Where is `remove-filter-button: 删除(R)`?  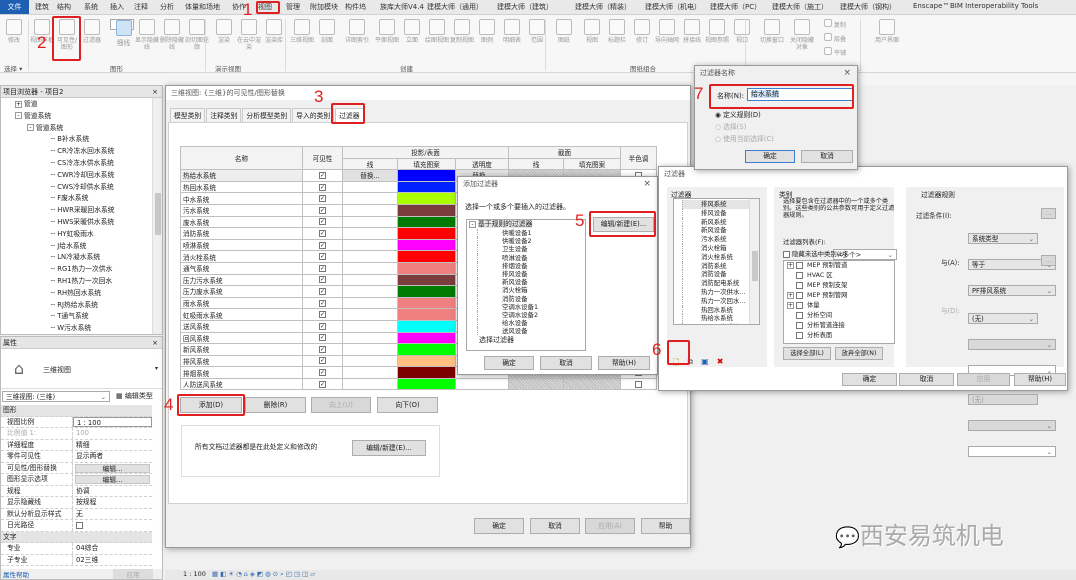
remove-filter-button: 删除(R) is located at coordinates (275, 405).